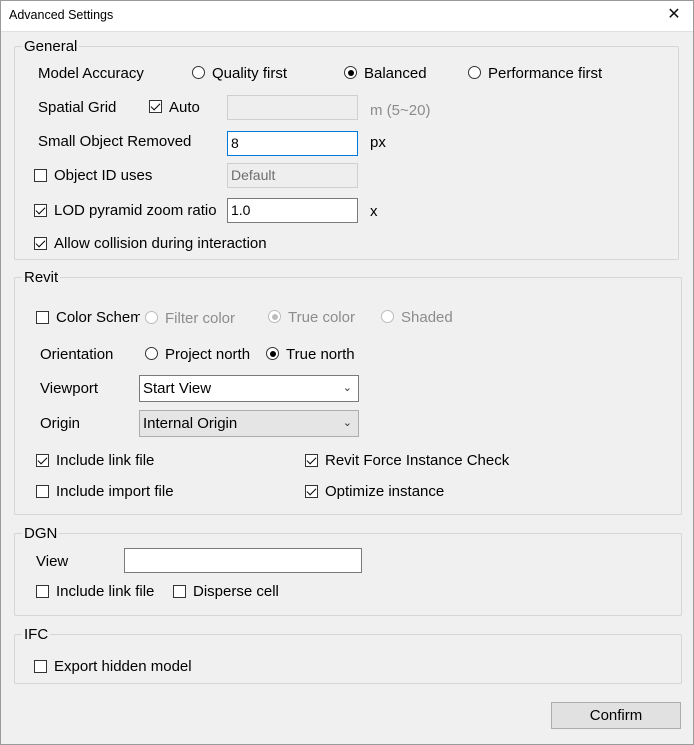 This screenshot has width=694, height=745. I want to click on viewport-label: Viewport, so click(69, 388).